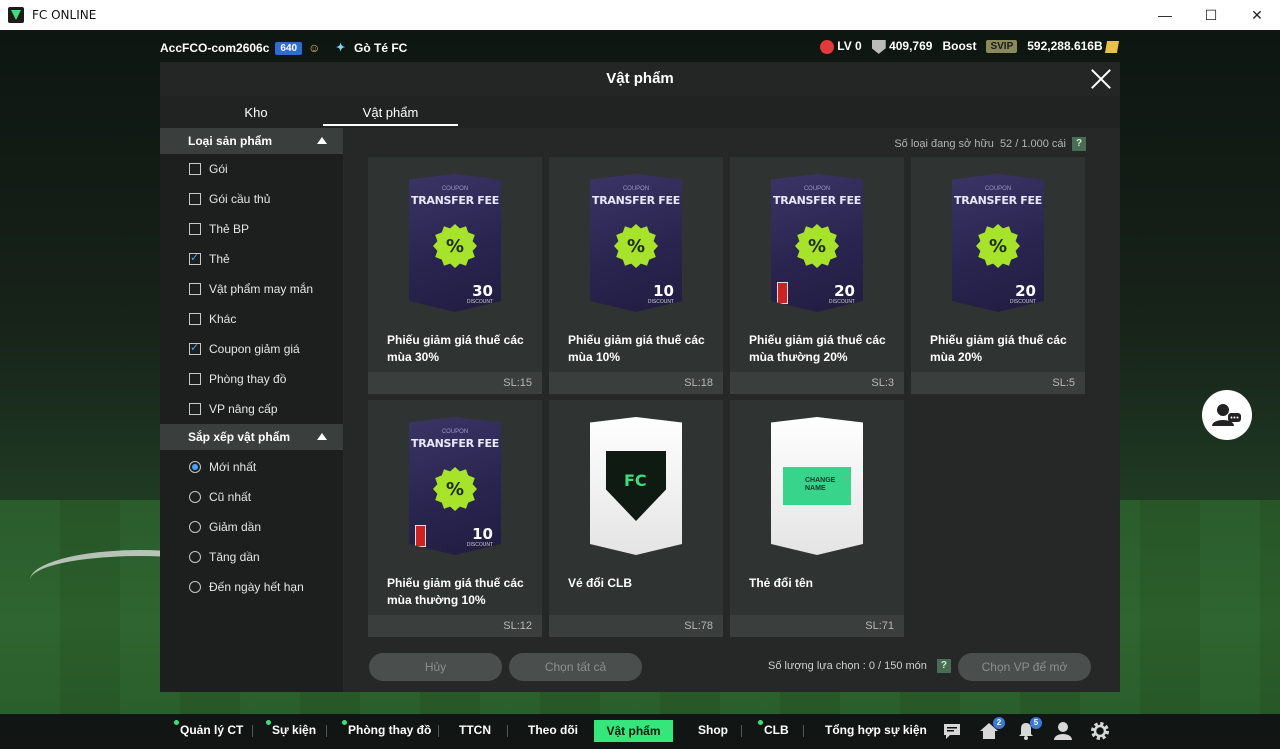  Describe the element at coordinates (817, 200) in the screenshot. I see `coupon-title: TRANSFER FEE` at that location.